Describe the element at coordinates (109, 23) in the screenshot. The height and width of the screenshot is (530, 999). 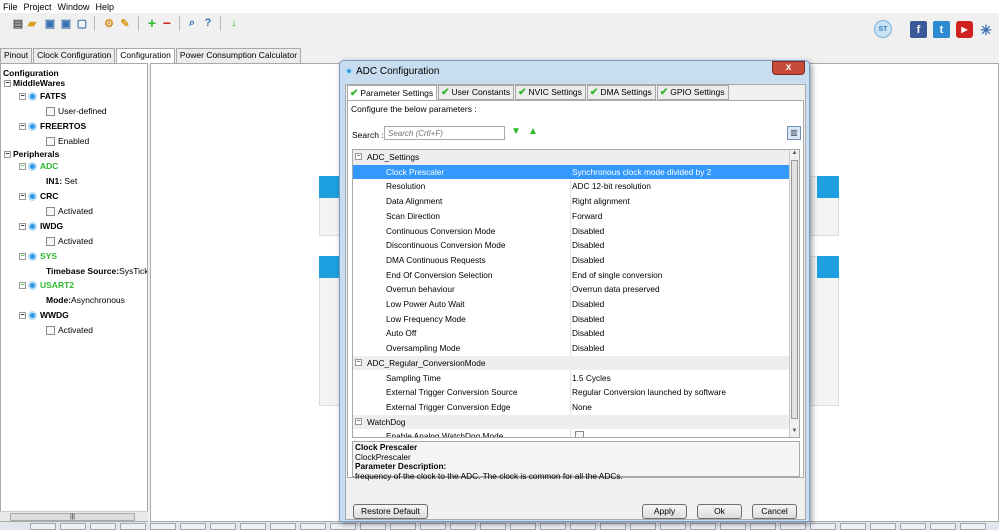
I see `generate-code-icon: ⚙` at that location.